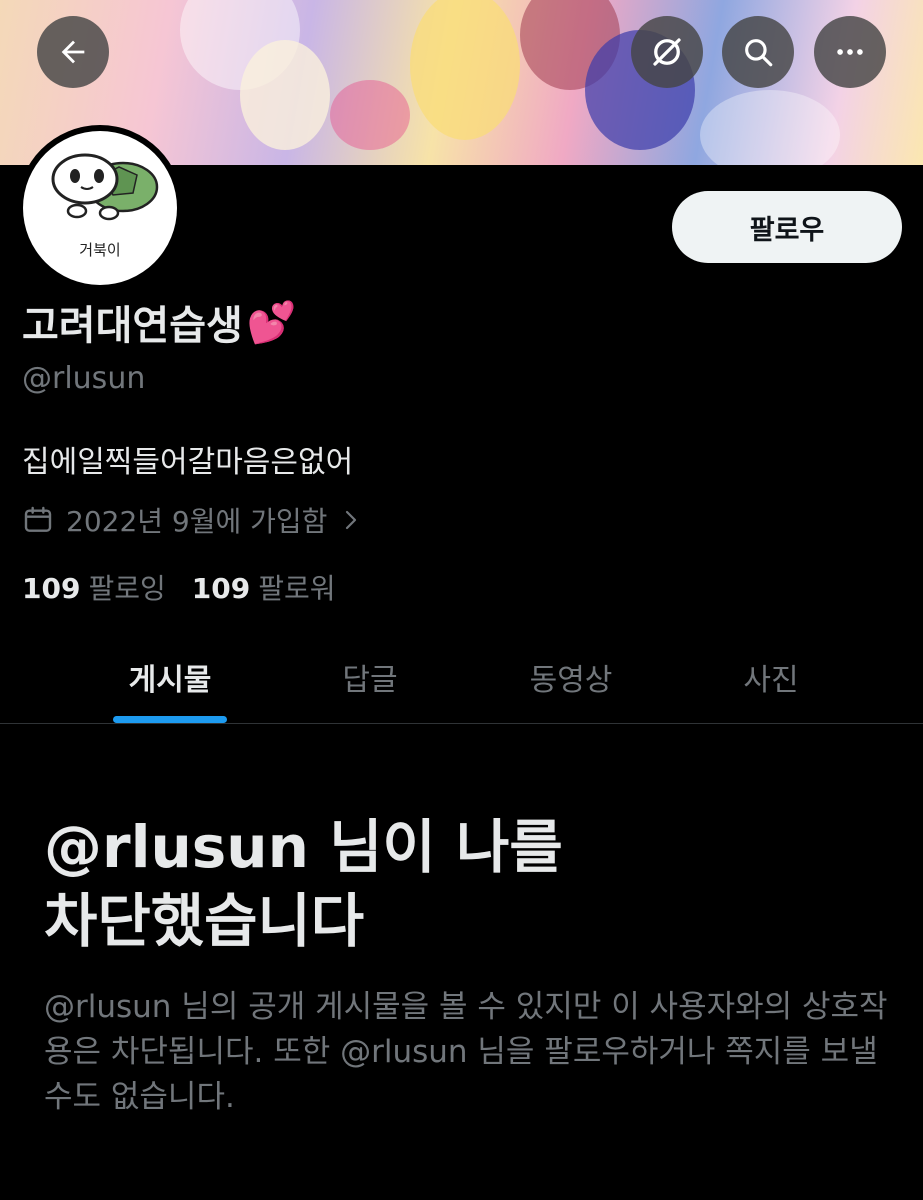 The width and height of the screenshot is (923, 1200). I want to click on profile-tabs: 게시물 답글 동영상 사진, so click(461, 677).